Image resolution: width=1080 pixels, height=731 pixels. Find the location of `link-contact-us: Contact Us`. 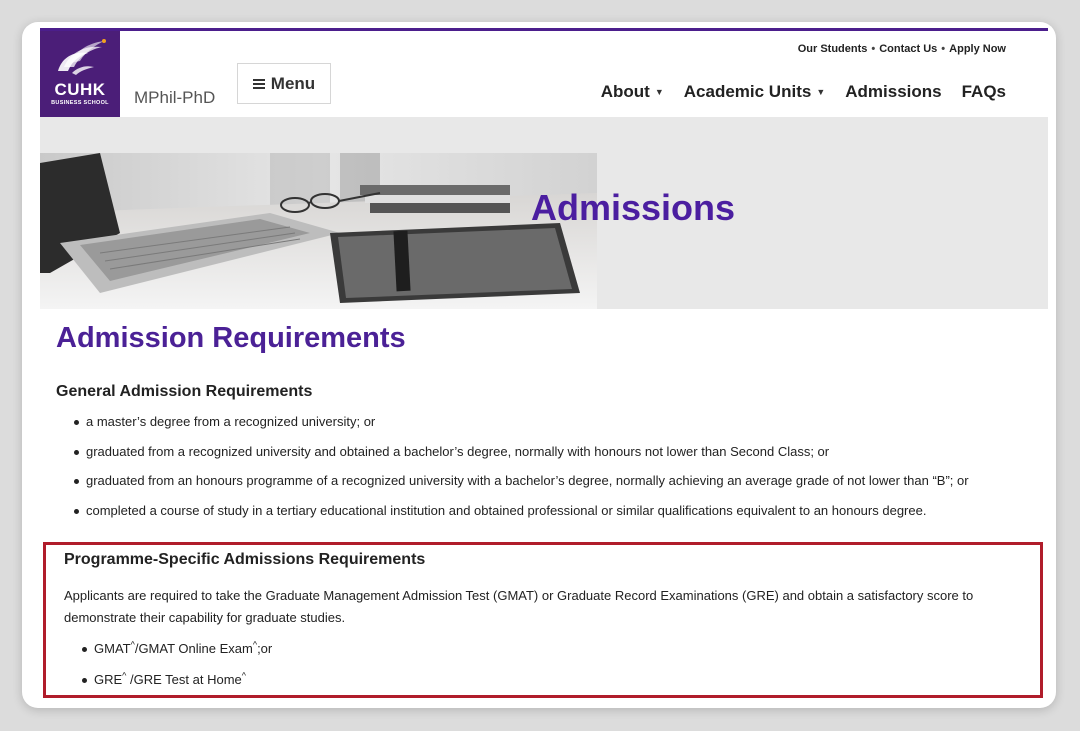

link-contact-us: Contact Us is located at coordinates (908, 49).